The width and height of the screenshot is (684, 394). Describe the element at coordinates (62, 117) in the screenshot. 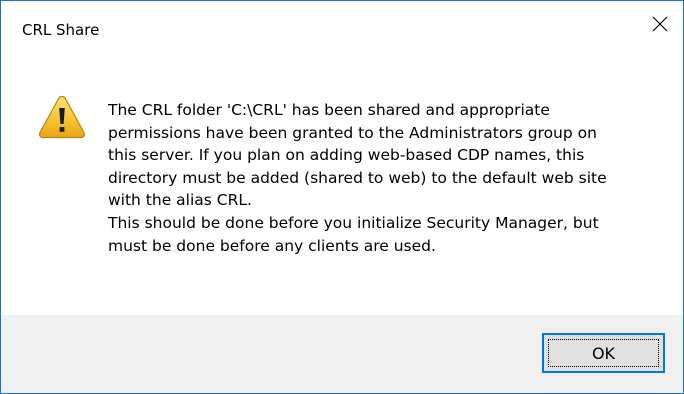

I see `warning-icon` at that location.